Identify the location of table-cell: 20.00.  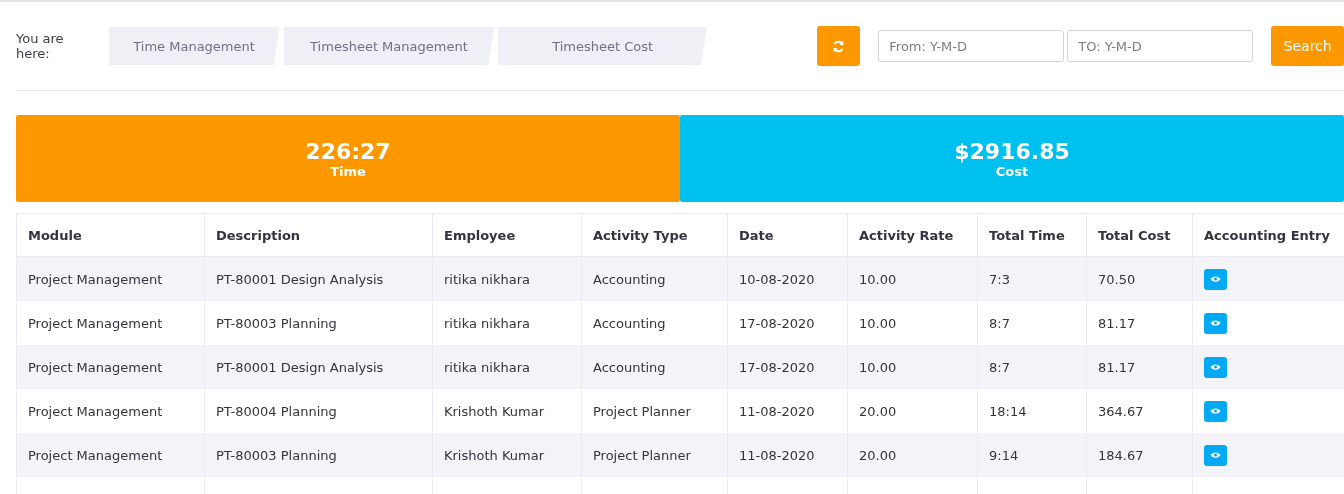
(912, 455).